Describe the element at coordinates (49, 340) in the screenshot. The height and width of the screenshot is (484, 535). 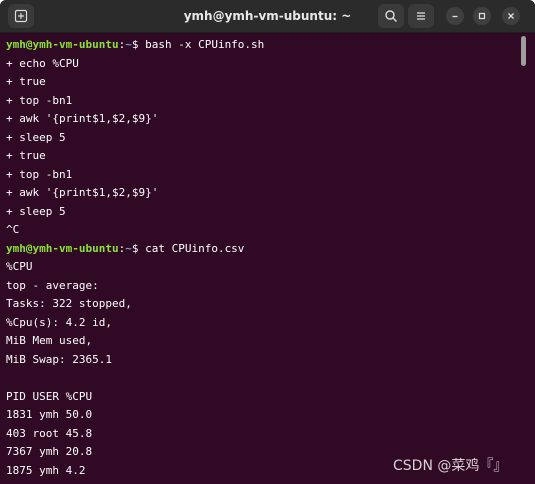
I see `csv-line: MiB Mem used,` at that location.